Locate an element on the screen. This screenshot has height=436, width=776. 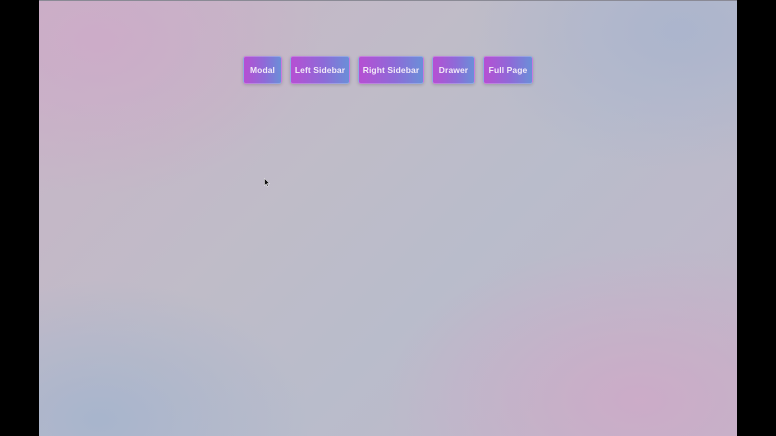
right-sidebar-button: Right Sidebar is located at coordinates (391, 70).